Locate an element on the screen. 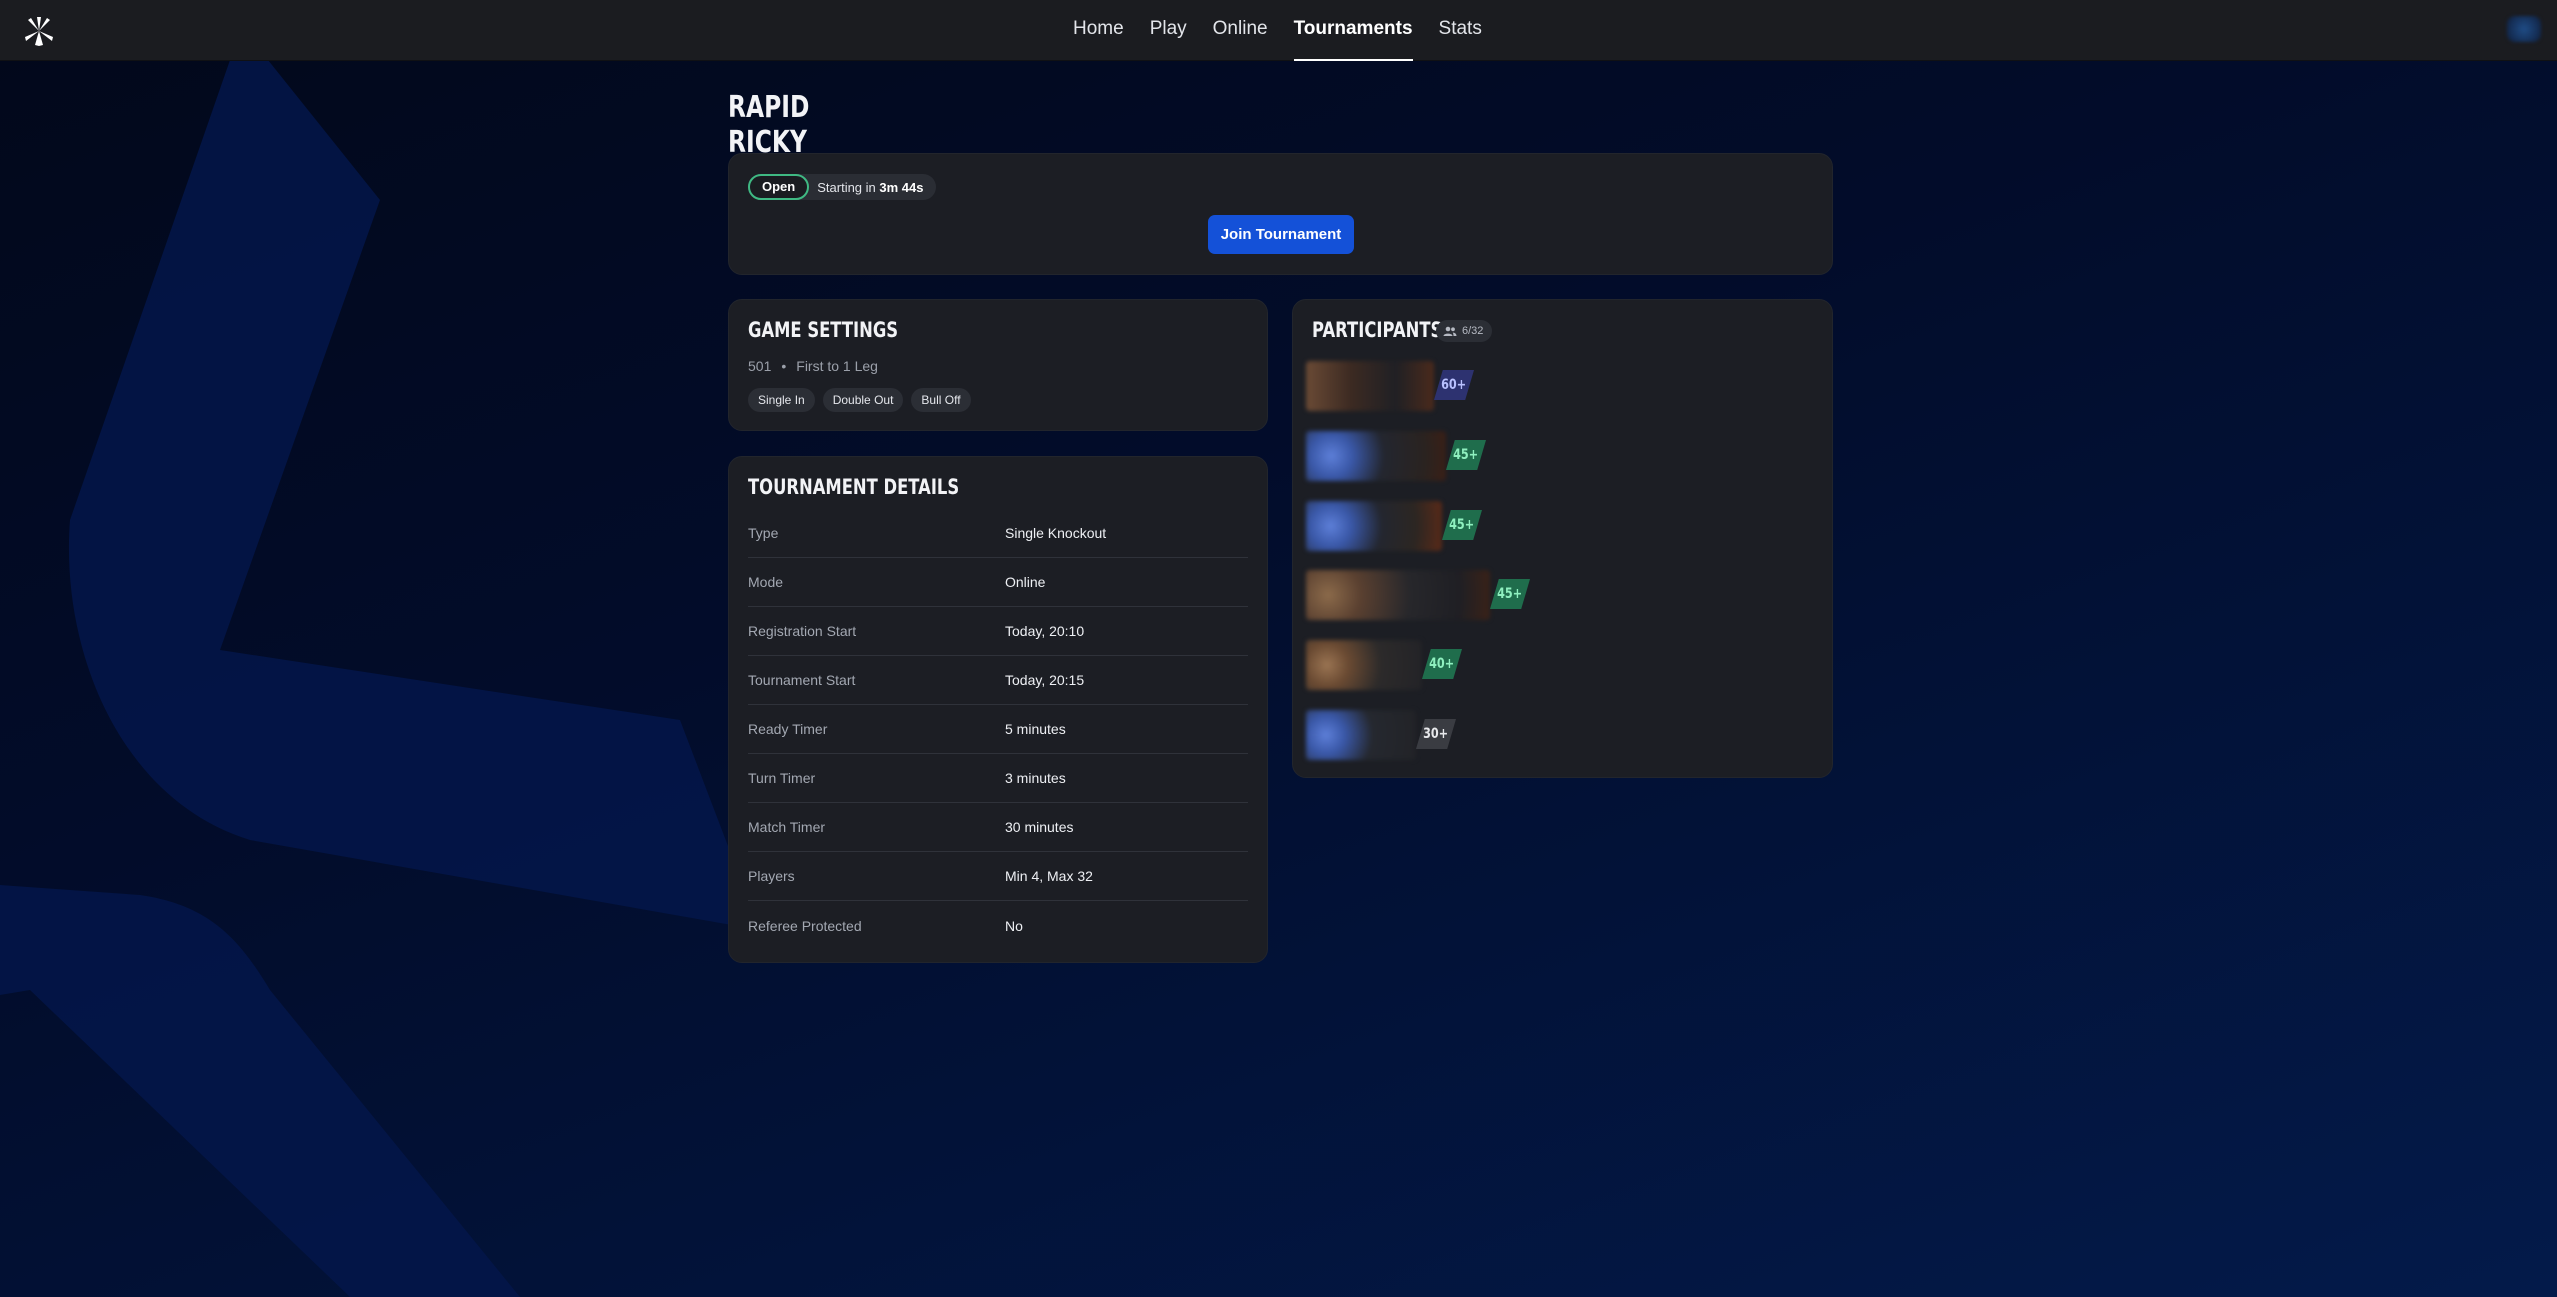 This screenshot has height=1297, width=2557. countdown: Starting in 3m 44s is located at coordinates (870, 187).